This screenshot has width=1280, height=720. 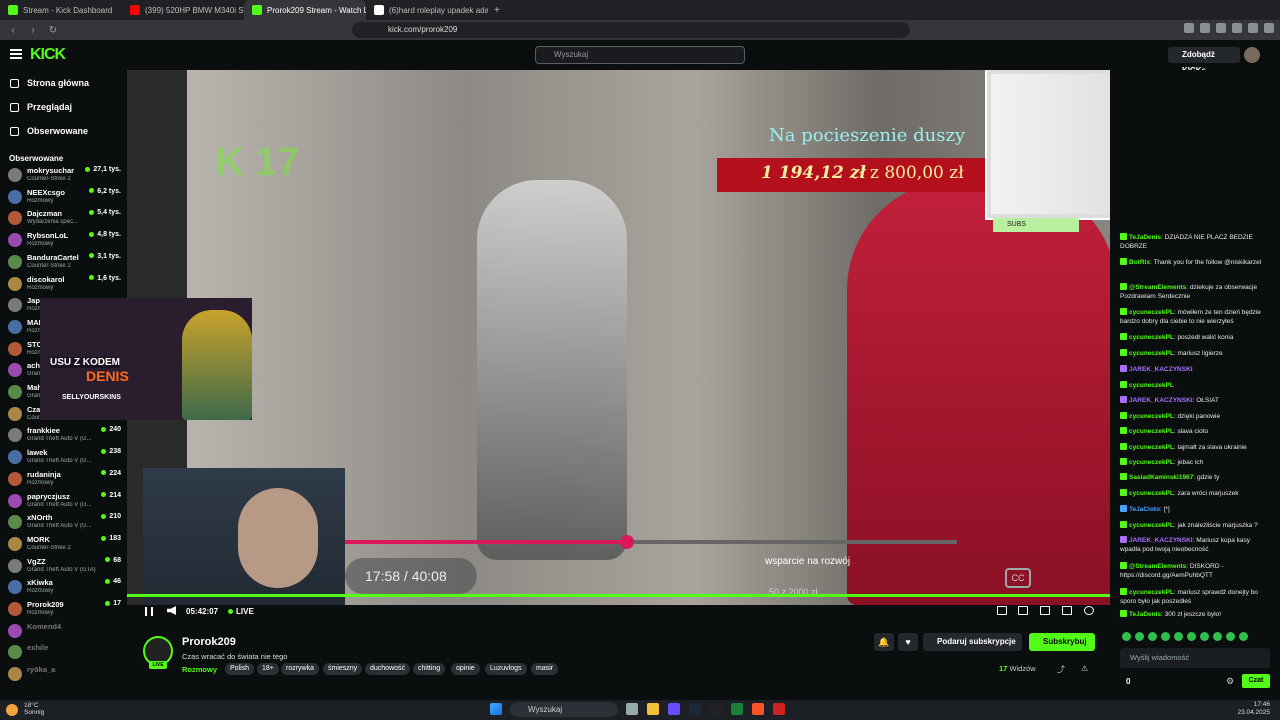 What do you see at coordinates (1204, 61) in the screenshot?
I see `get-kicks-button: Zdobądź KICKs` at bounding box center [1204, 61].